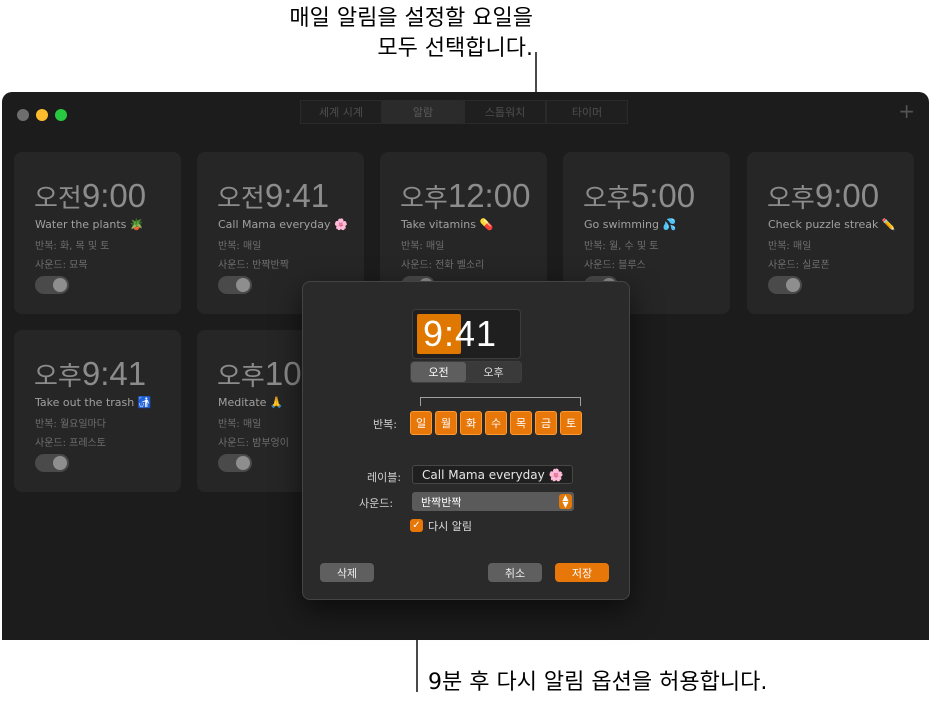  Describe the element at coordinates (259, 373) in the screenshot. I see `alarm-time: 오후10` at that location.